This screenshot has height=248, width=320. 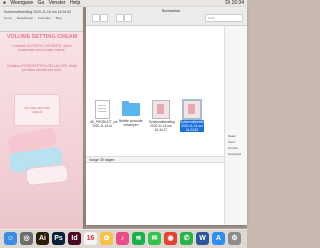 I want to click on whatsapp-icon: ✆, so click(x=186, y=238).